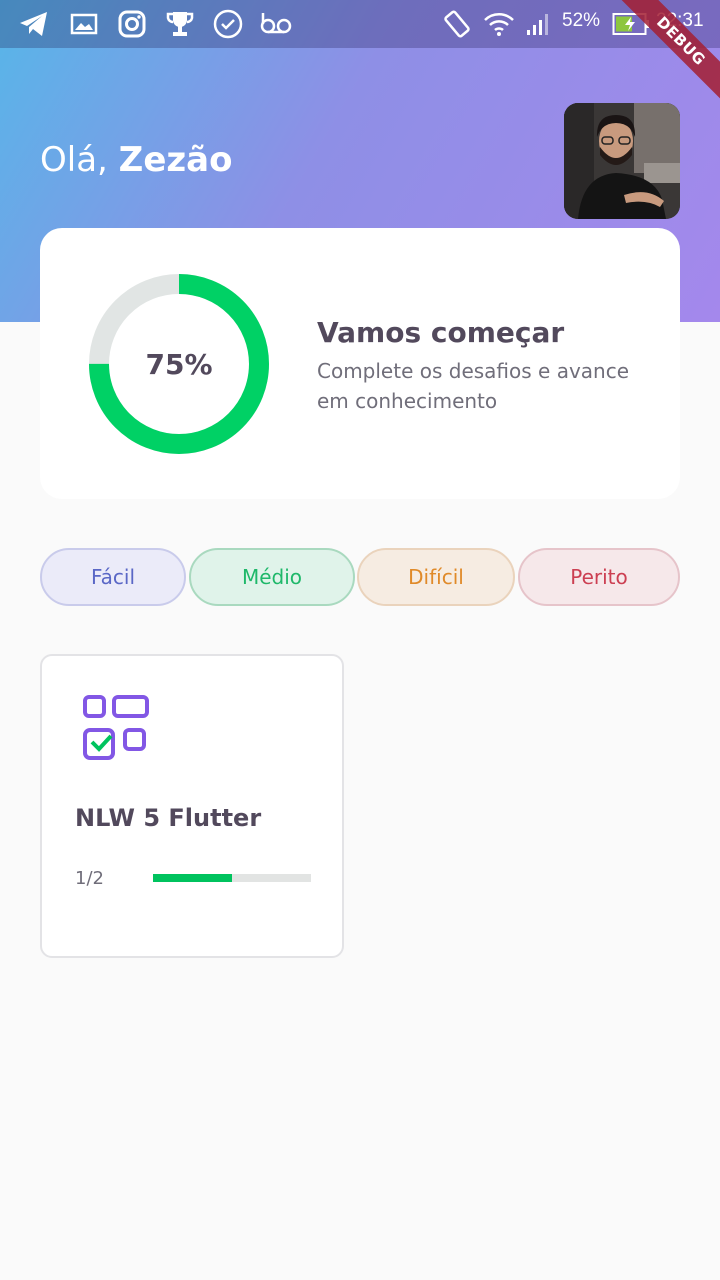  Describe the element at coordinates (175, 160) in the screenshot. I see `user-name: Zezão` at that location.